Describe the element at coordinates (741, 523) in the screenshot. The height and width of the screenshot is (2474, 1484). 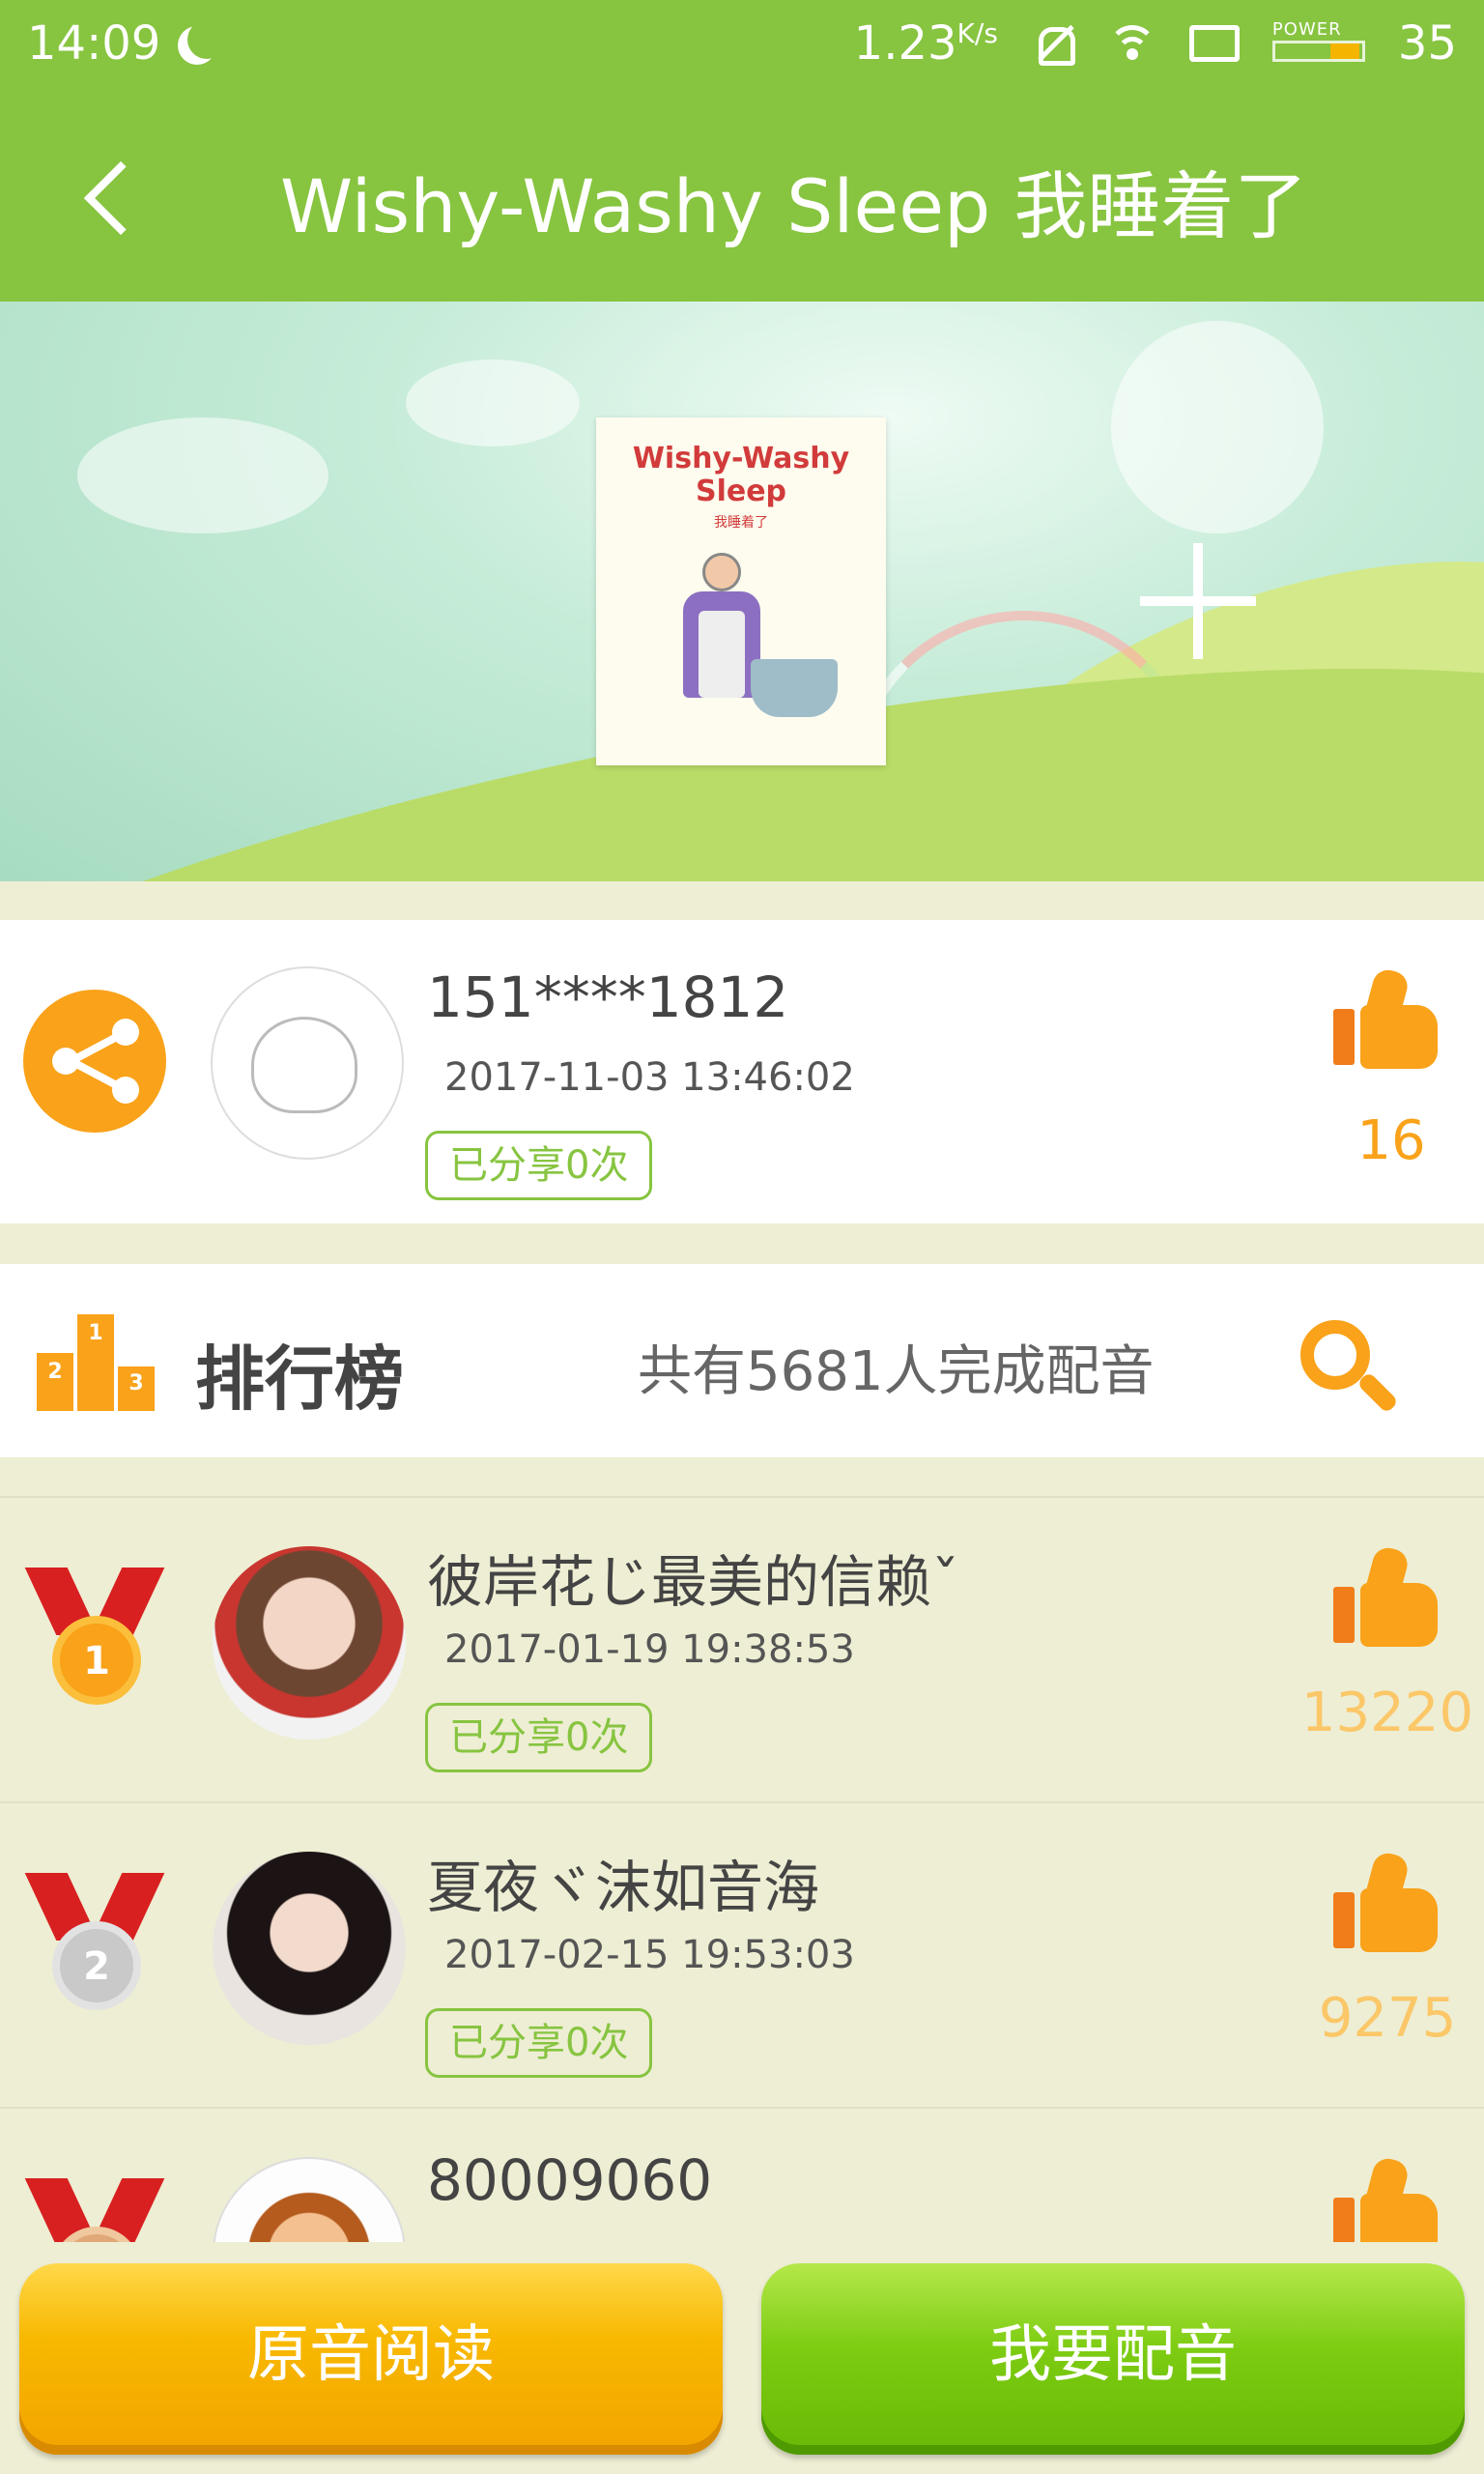
I see `cover-subtitle: 我睡着了` at that location.